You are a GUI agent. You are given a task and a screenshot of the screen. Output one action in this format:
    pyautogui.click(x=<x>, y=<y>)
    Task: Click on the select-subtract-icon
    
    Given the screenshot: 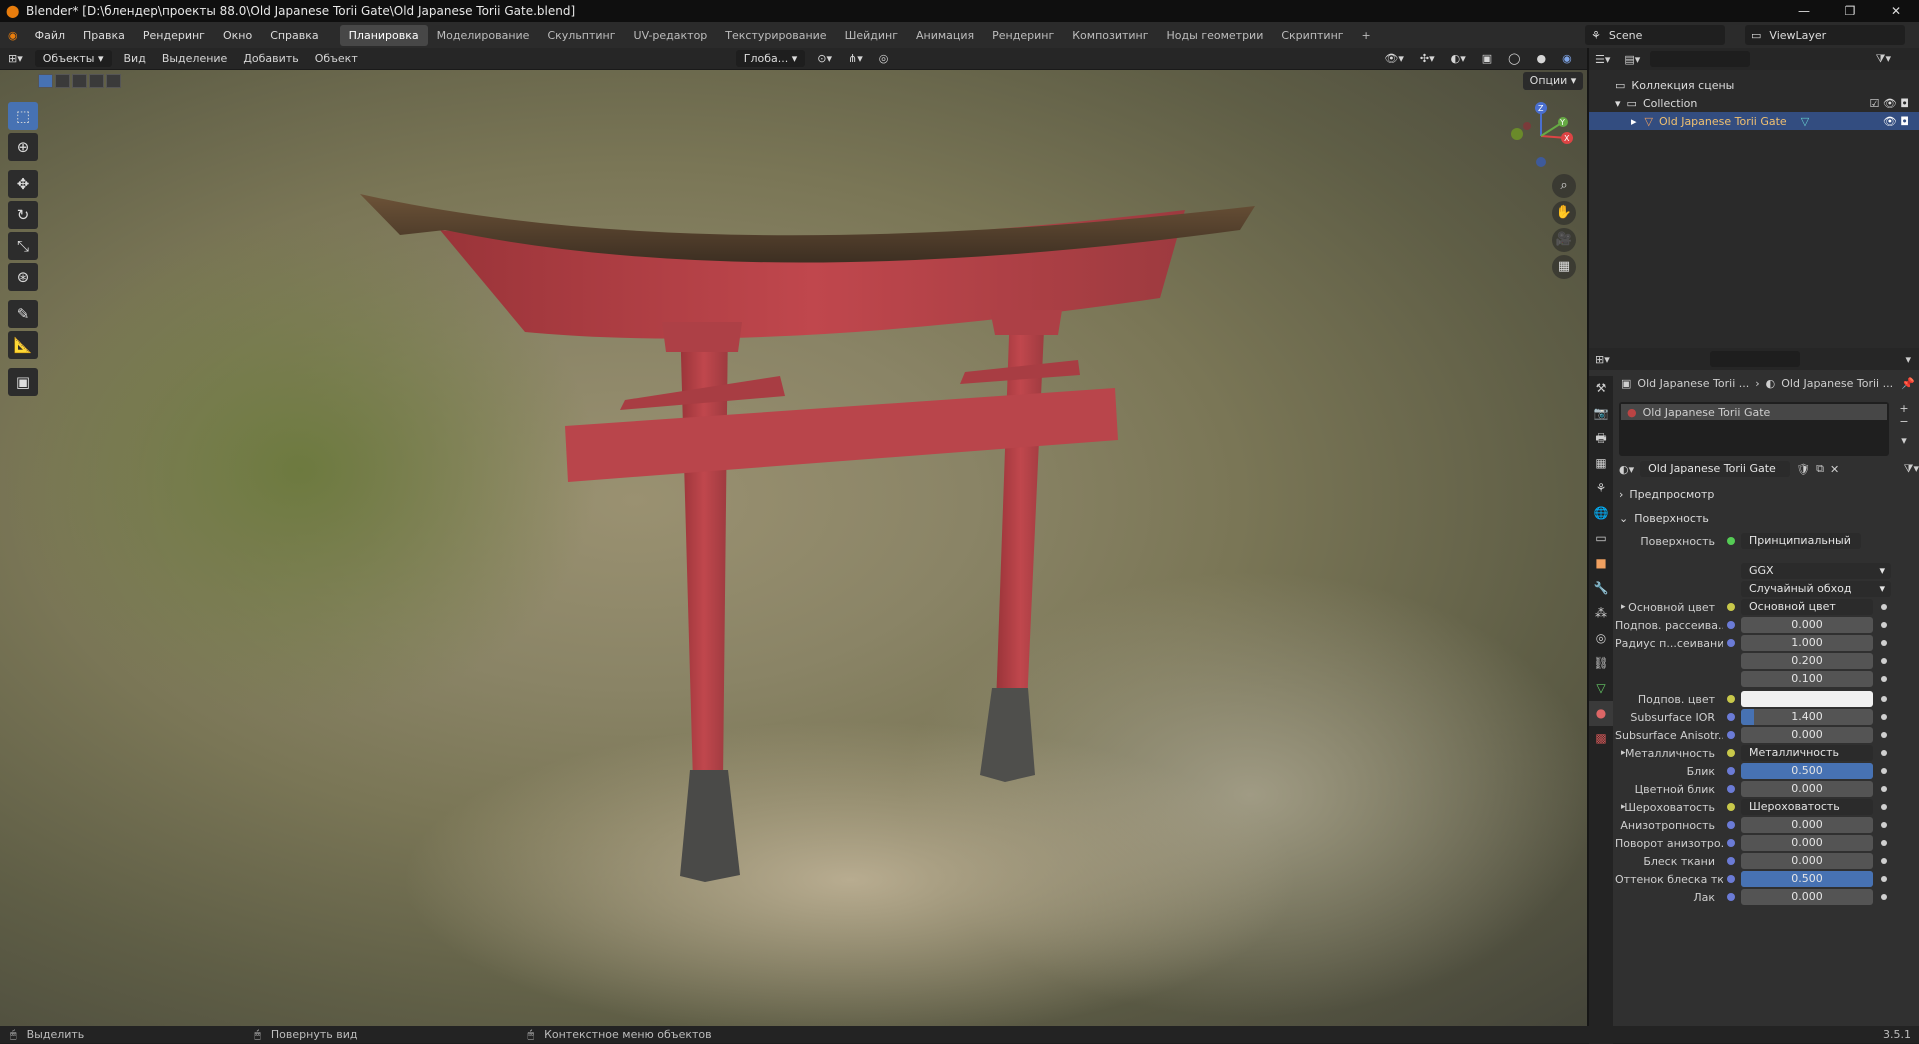 What is the action you would take?
    pyautogui.click(x=79, y=81)
    